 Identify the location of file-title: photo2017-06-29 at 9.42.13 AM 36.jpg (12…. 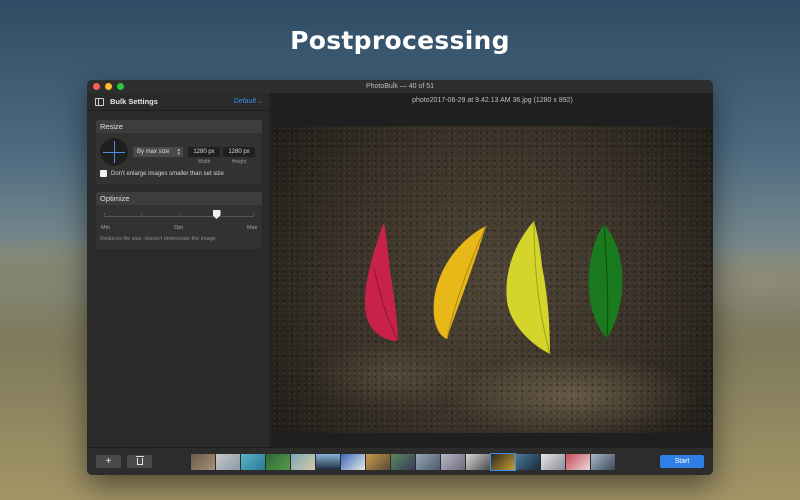
(492, 100).